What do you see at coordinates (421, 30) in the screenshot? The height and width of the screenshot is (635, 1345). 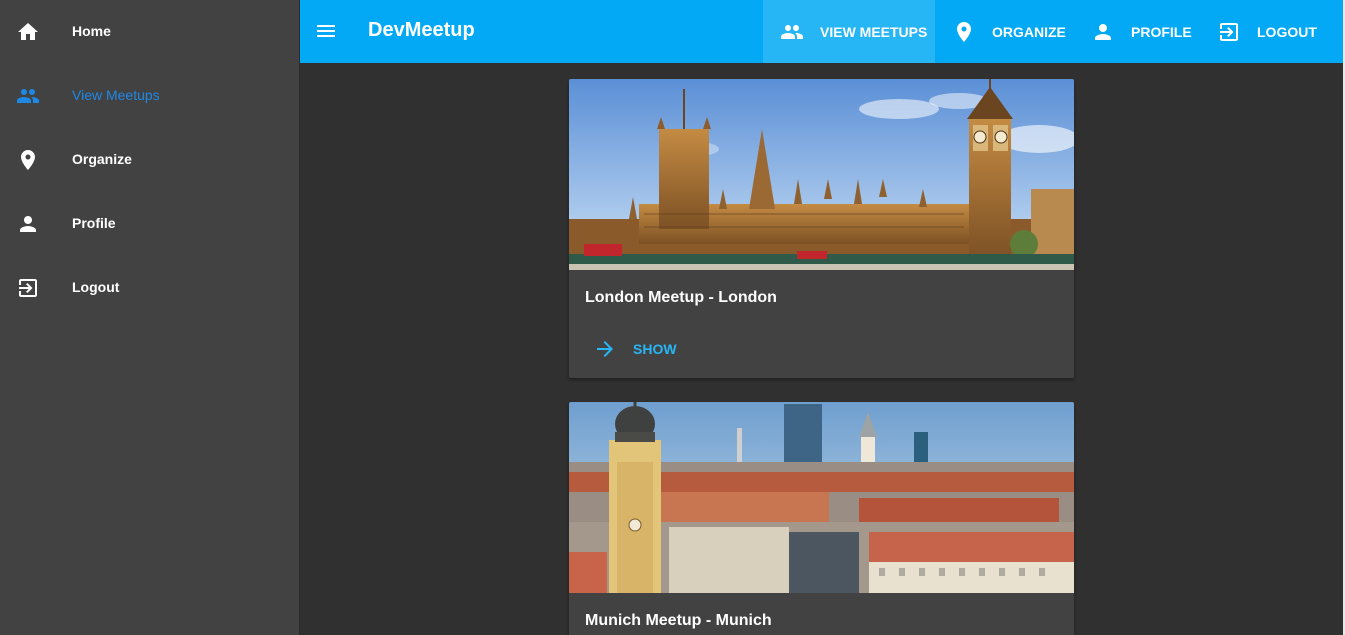 I see `app-title: DevMeetup` at bounding box center [421, 30].